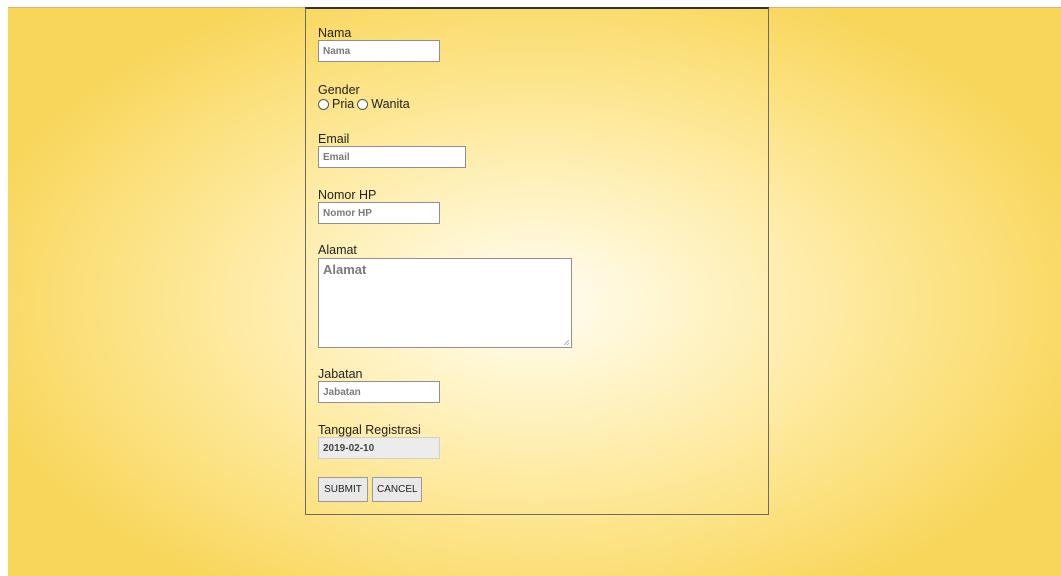 This screenshot has height=576, width=1061. Describe the element at coordinates (339, 90) in the screenshot. I see `gender-label: Gender` at that location.